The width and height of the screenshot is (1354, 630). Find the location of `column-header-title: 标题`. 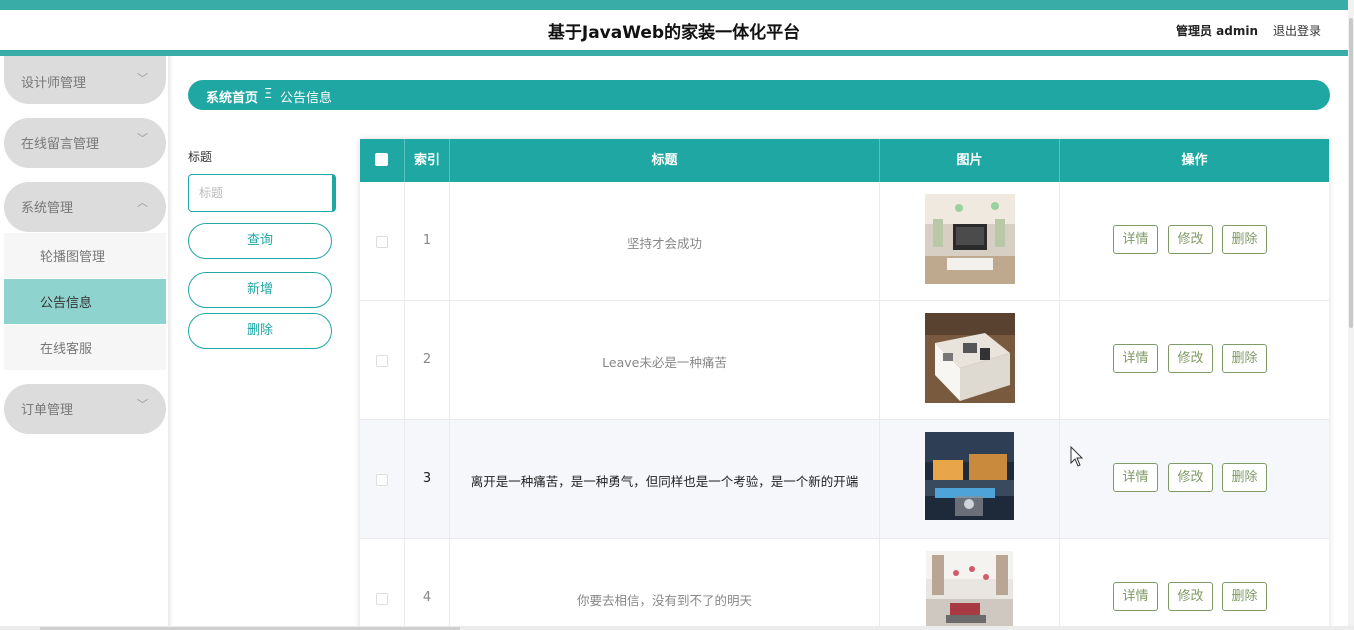

column-header-title: 标题 is located at coordinates (665, 160).